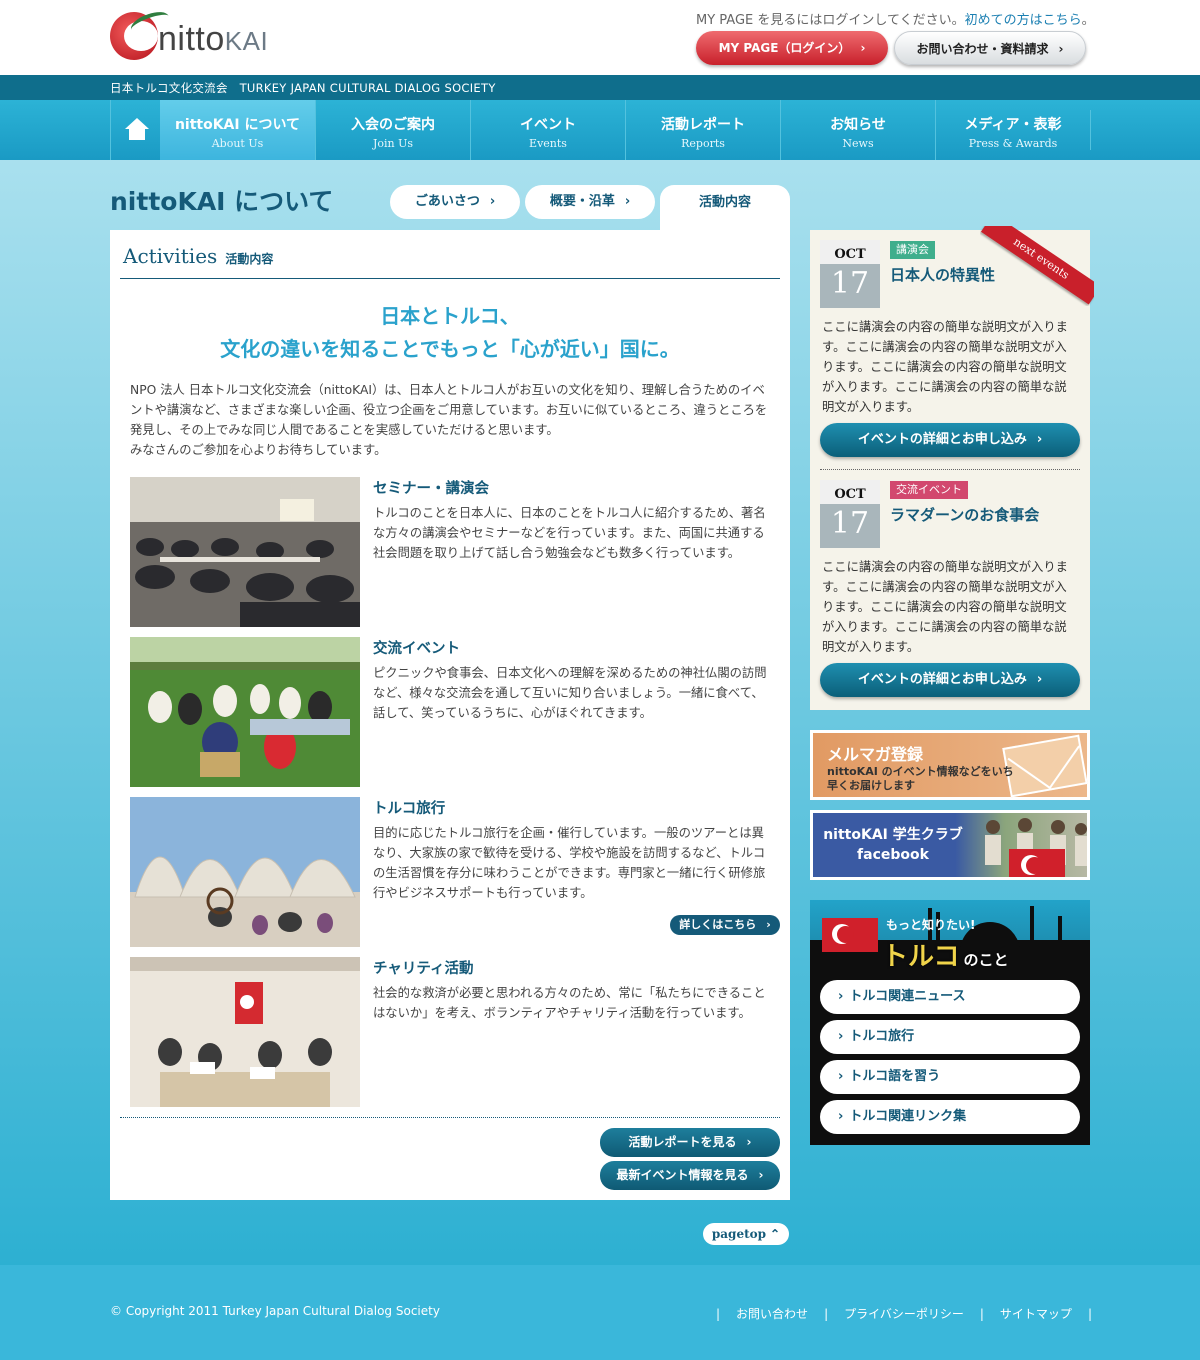 Image resolution: width=1200 pixels, height=1360 pixels. Describe the element at coordinates (775, 1234) in the screenshot. I see `chevron-up-icon: ⌃` at that location.